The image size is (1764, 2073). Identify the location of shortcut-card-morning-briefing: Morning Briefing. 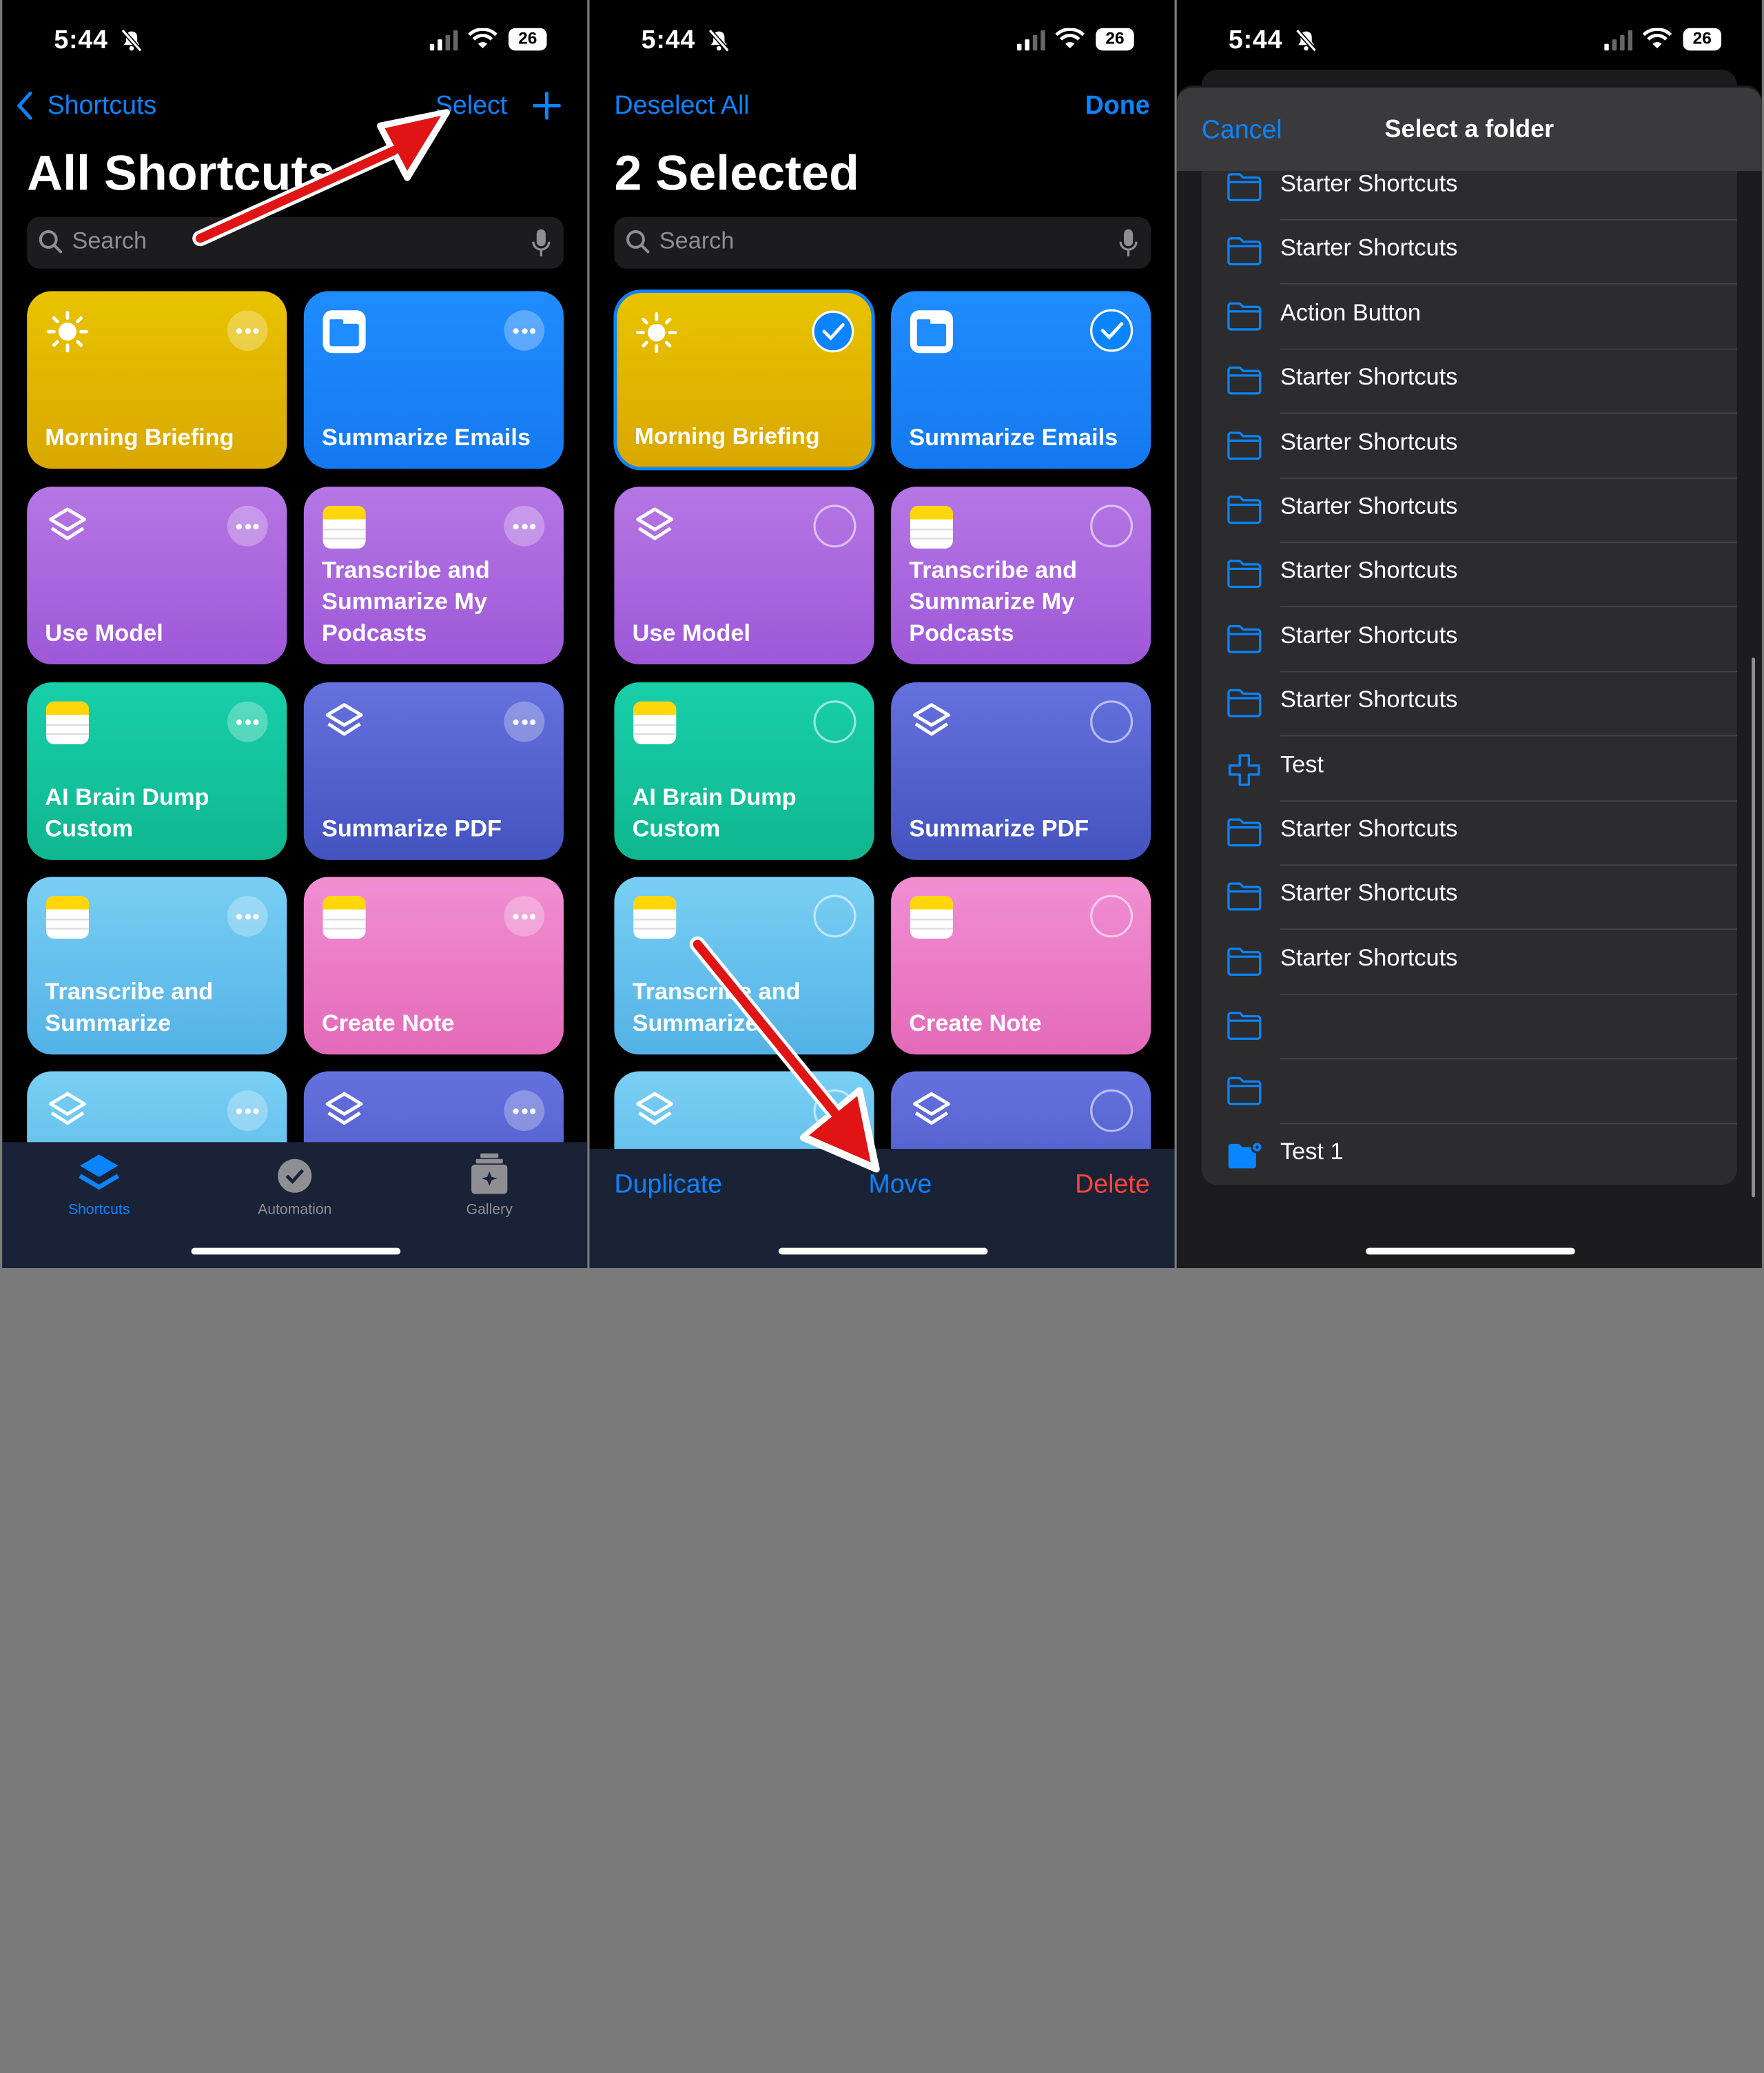
(157, 380).